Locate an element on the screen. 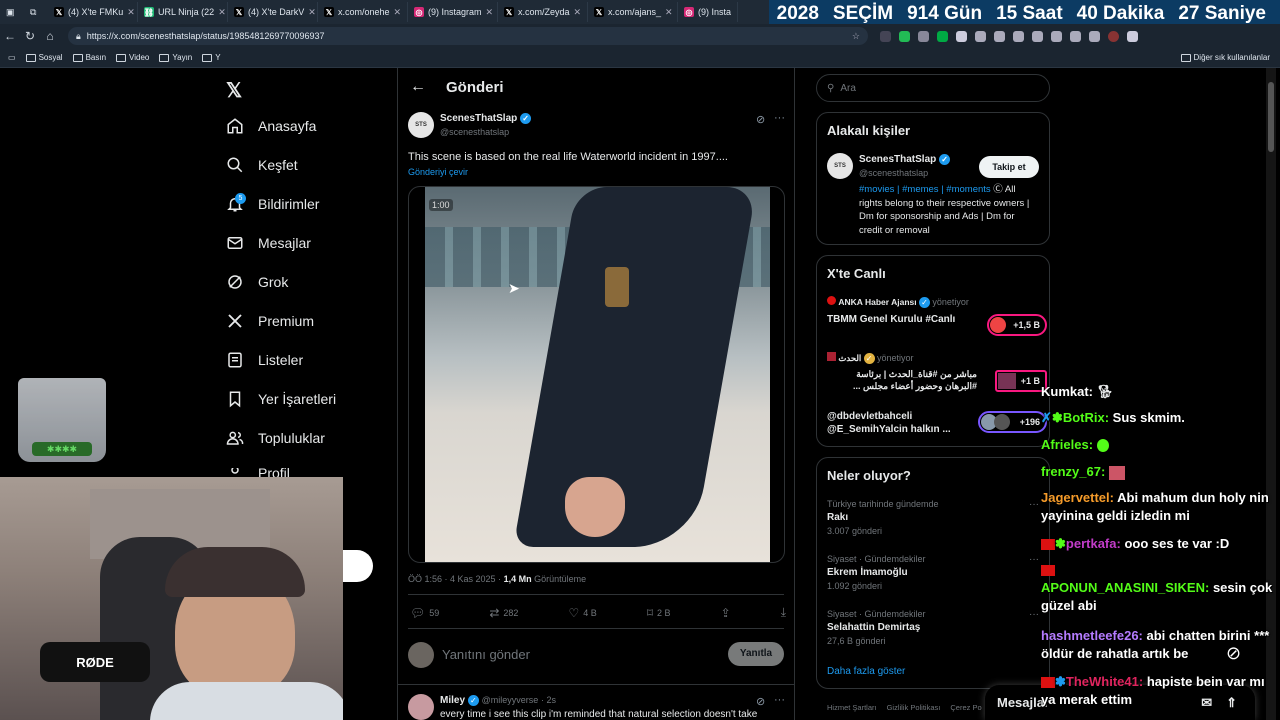 Image resolution: width=1280 pixels, height=720 pixels. nav-item-bookmarks: Yer İşaretleri is located at coordinates (281, 399).